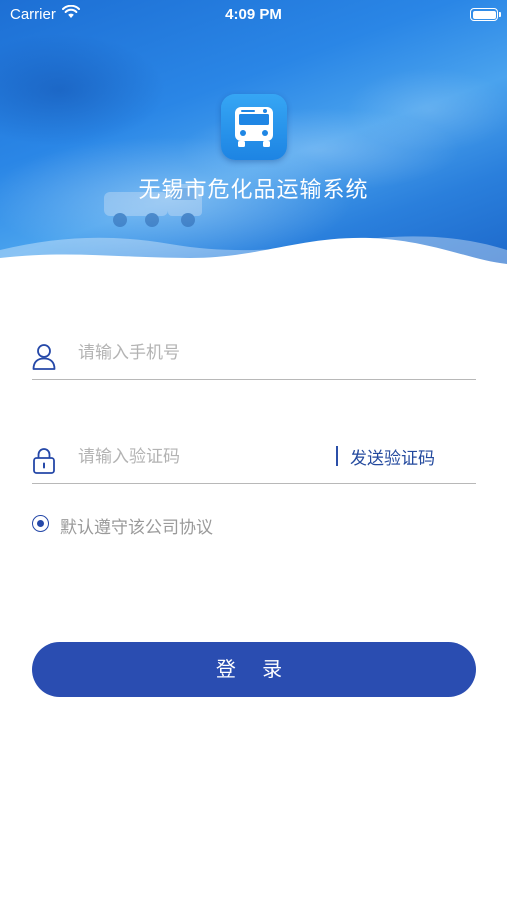 This screenshot has height=900, width=507. What do you see at coordinates (484, 14) in the screenshot?
I see `battery-icon` at bounding box center [484, 14].